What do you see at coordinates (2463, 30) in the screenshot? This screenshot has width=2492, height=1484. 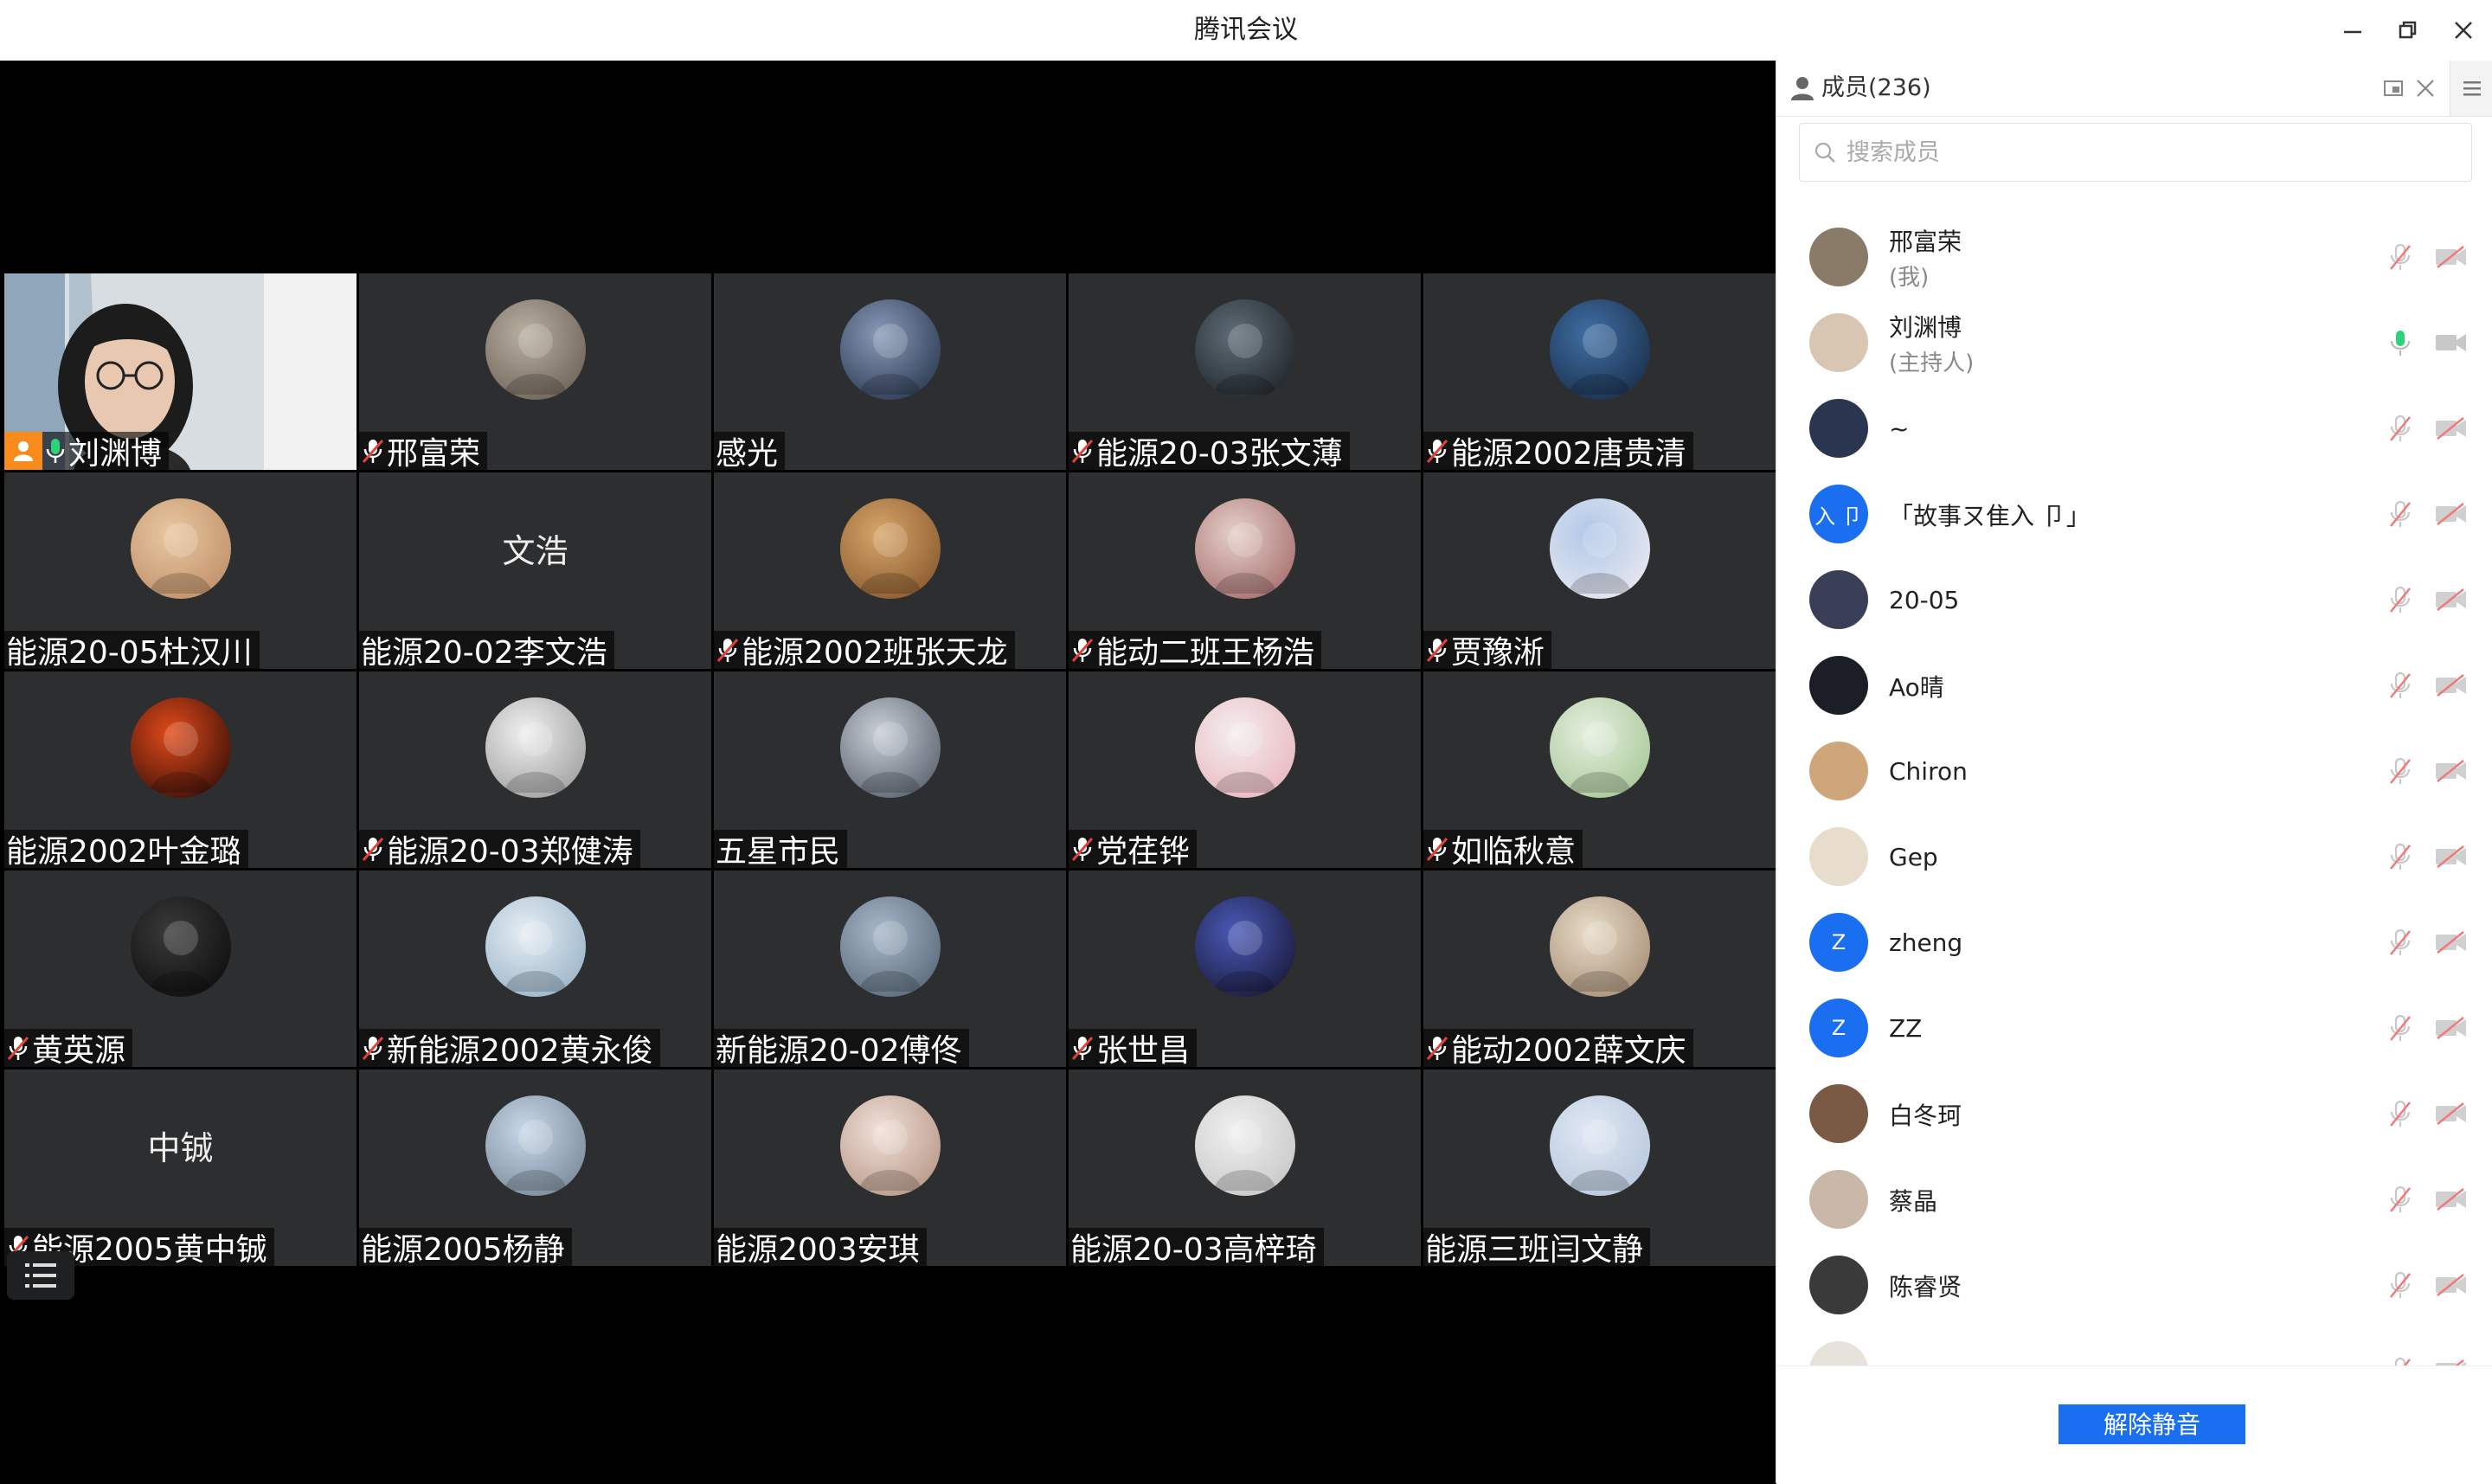 I see `close-button` at bounding box center [2463, 30].